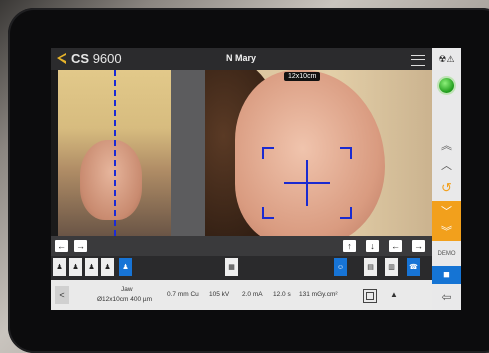 The height and width of the screenshot is (353, 489). What do you see at coordinates (183, 294) in the screenshot?
I see `filter-value: 0.7 mm Cu` at bounding box center [183, 294].